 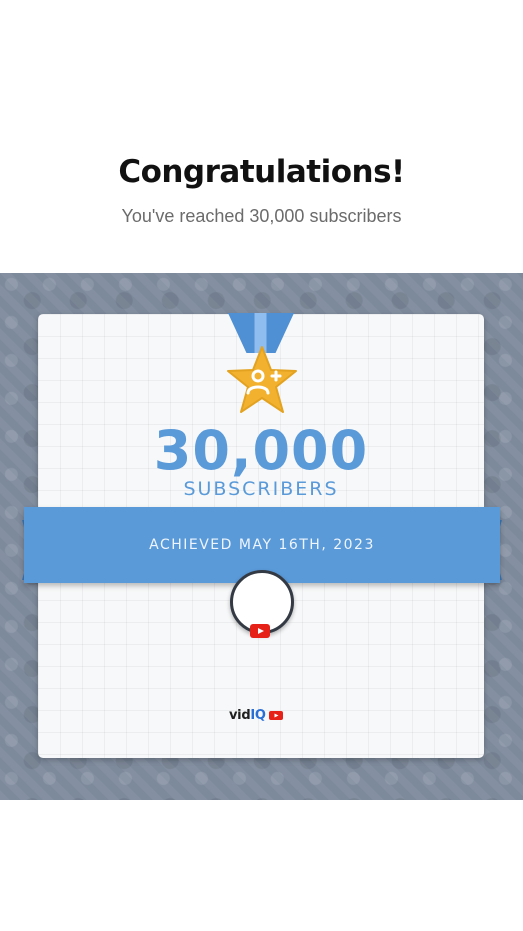 What do you see at coordinates (247, 715) in the screenshot?
I see `vidiq-wordmark: vidIQ` at bounding box center [247, 715].